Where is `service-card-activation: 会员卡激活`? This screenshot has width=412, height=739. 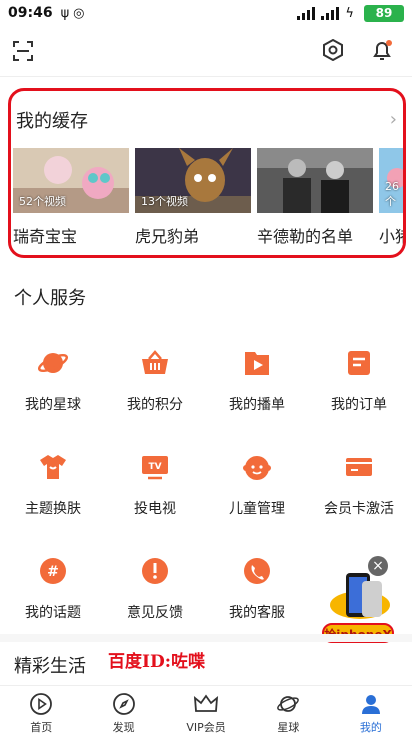
service-card-activation: 会员卡激活 is located at coordinates (359, 492).